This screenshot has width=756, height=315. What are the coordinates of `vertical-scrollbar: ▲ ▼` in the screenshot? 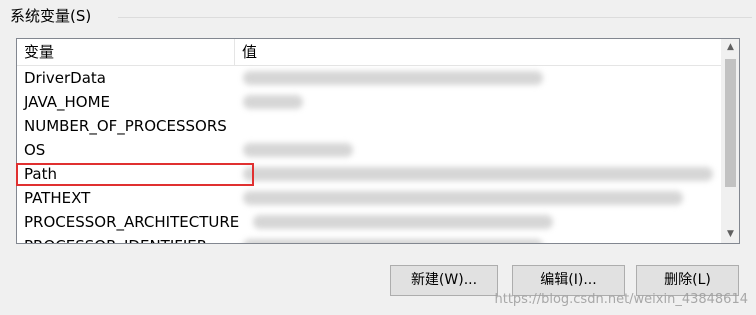 It's located at (730, 141).